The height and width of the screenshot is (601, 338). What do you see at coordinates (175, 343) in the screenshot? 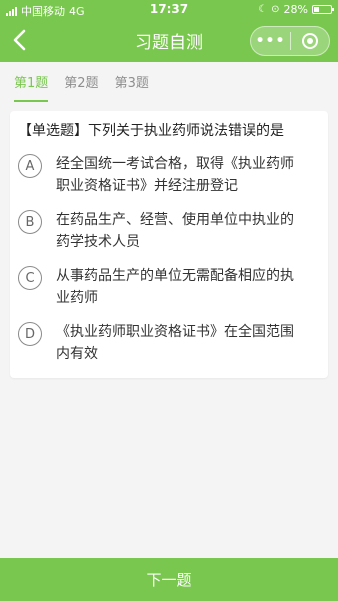
I see `option-text: 《执业药师职业资格证书》在全国范围内有效` at bounding box center [175, 343].